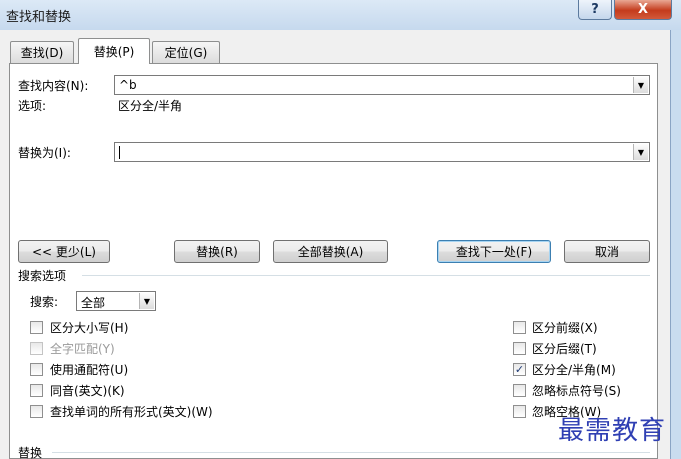 This screenshot has height=459, width=681. I want to click on whole-word-checkbox, so click(36, 348).